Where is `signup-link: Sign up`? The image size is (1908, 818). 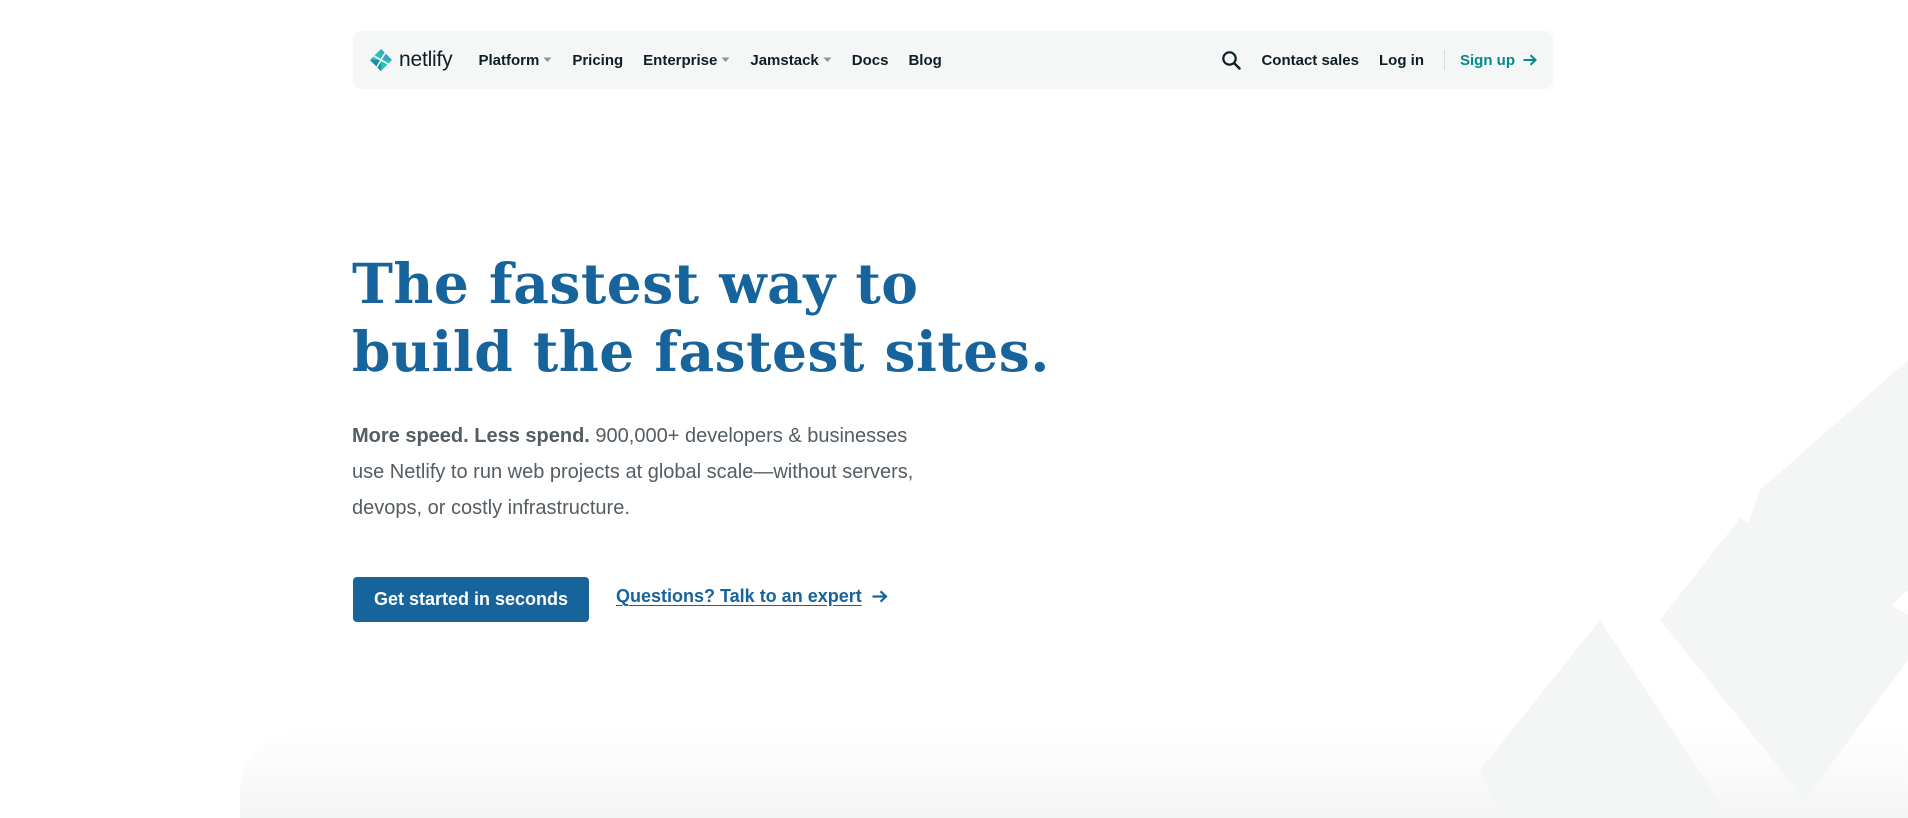 signup-link: Sign up is located at coordinates (1498, 60).